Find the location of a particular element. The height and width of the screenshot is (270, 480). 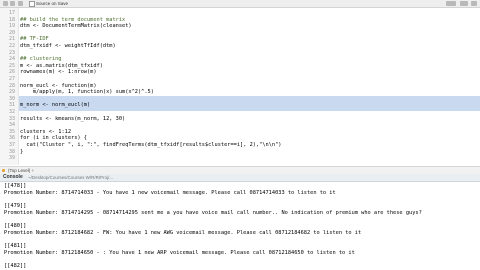

menu-icon is located at coordinates (474, 3).